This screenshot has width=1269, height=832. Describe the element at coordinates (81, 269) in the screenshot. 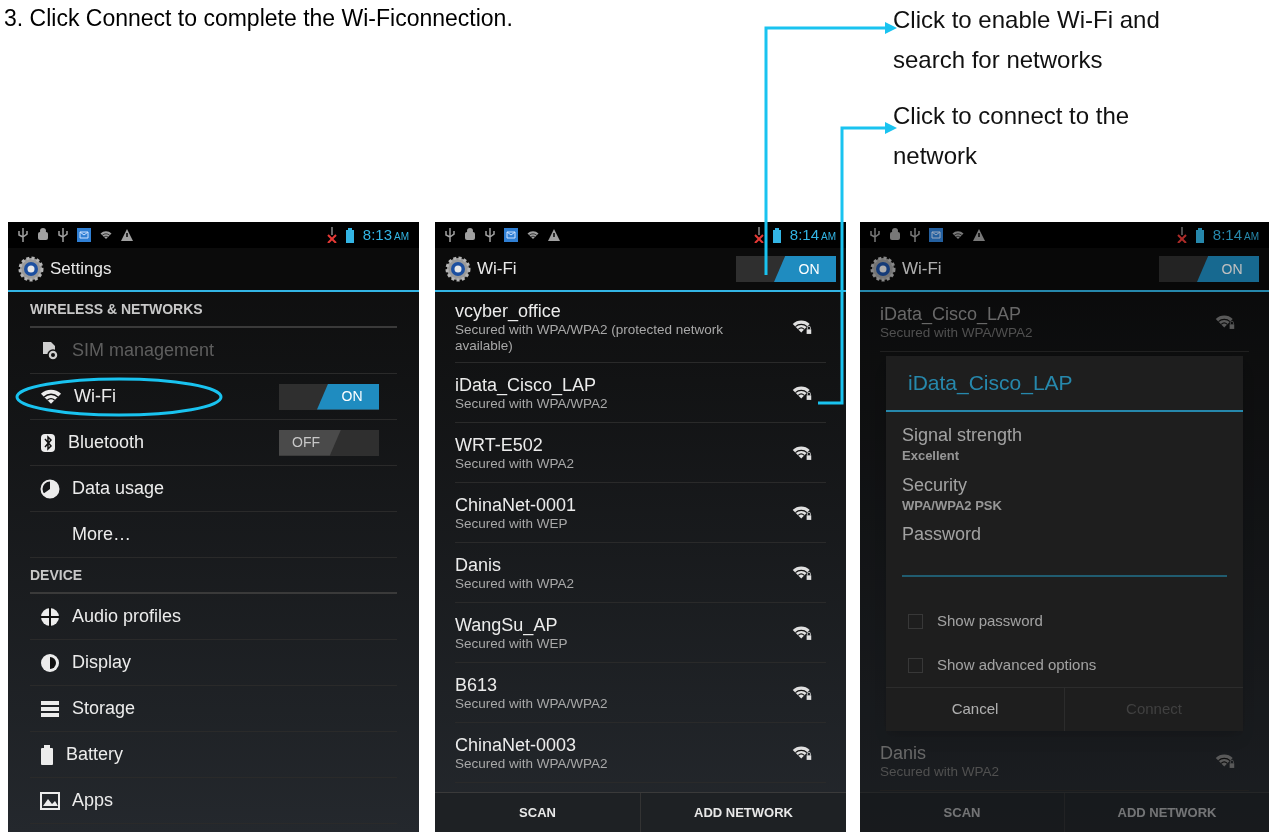

I see `screen-title: Settings` at that location.